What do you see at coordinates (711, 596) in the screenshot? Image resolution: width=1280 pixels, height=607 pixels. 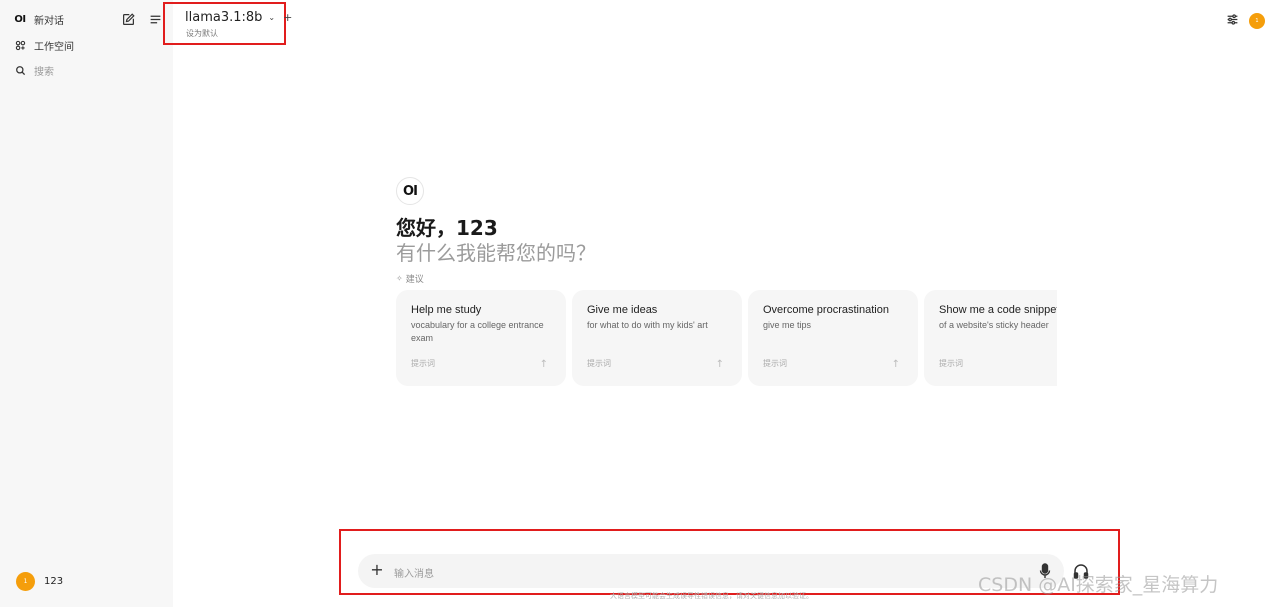 I see `disclaimer-text: 大语言模型可能会生成误导性错误信息，请对关键信息加以验证。` at bounding box center [711, 596].